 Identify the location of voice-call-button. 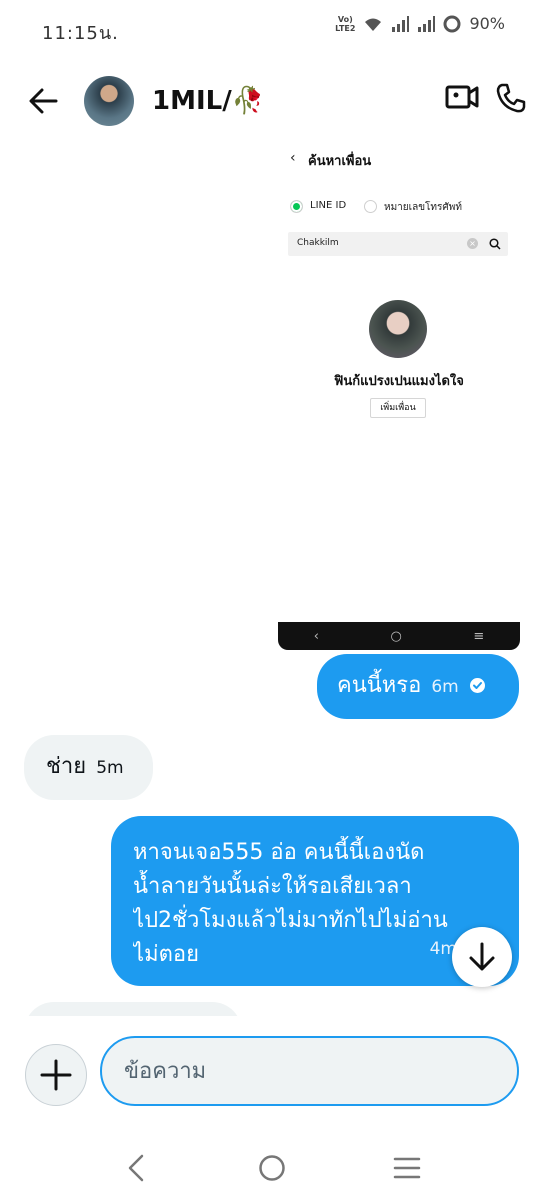
(513, 100).